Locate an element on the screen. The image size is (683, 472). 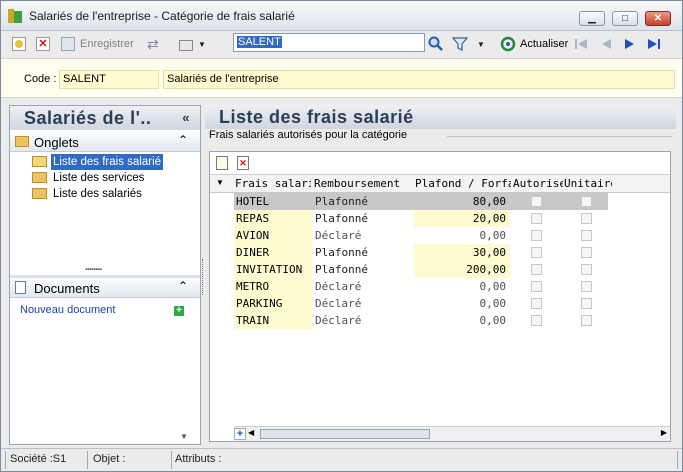
tab-list-frais: Liste des frais salarié is located at coordinates (103, 162).